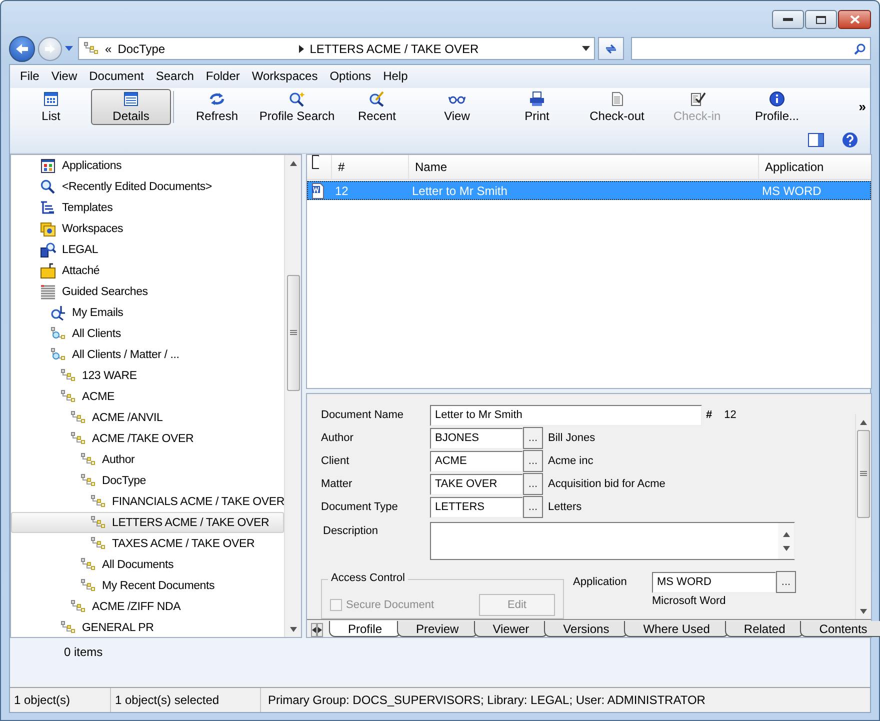  I want to click on tree-item: LETTERS ACME / TAKE OVER, so click(147, 523).